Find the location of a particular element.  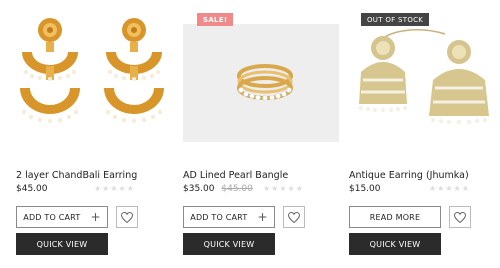

product-title: AD Lined Pearl Bangle is located at coordinates (235, 175).